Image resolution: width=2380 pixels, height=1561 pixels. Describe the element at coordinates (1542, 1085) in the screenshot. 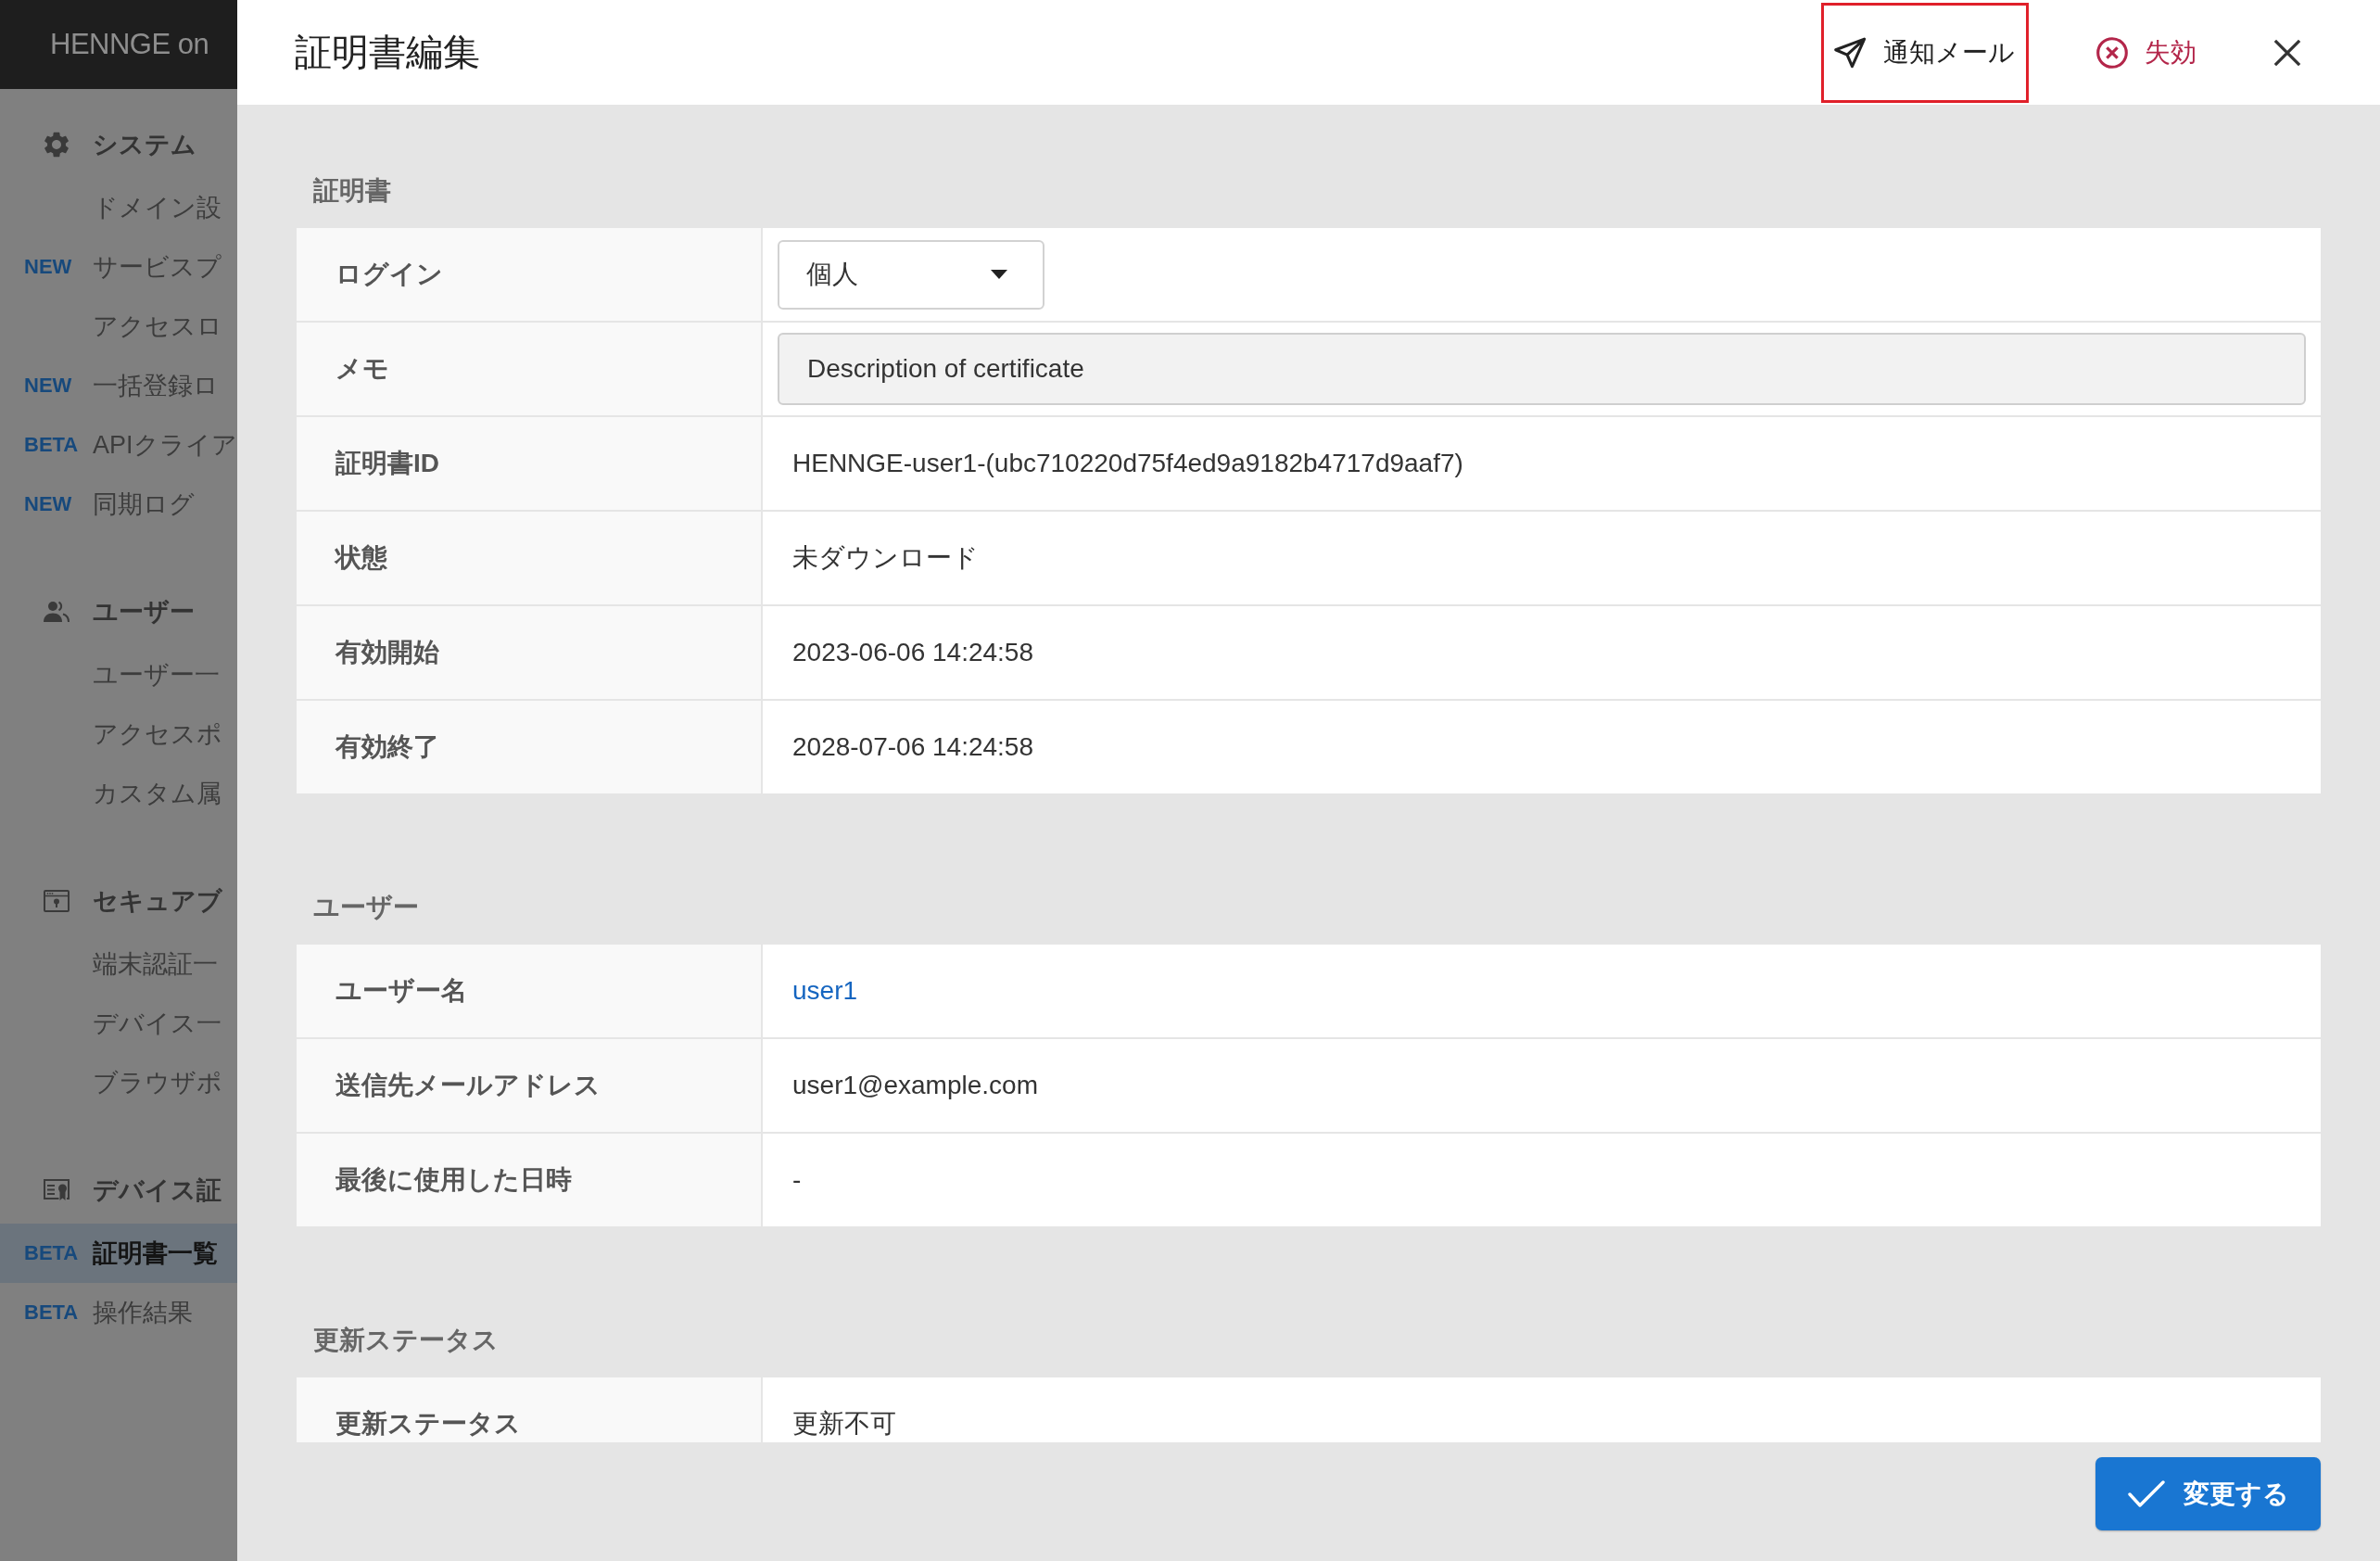

I see `value-cell: user1@example.com` at that location.